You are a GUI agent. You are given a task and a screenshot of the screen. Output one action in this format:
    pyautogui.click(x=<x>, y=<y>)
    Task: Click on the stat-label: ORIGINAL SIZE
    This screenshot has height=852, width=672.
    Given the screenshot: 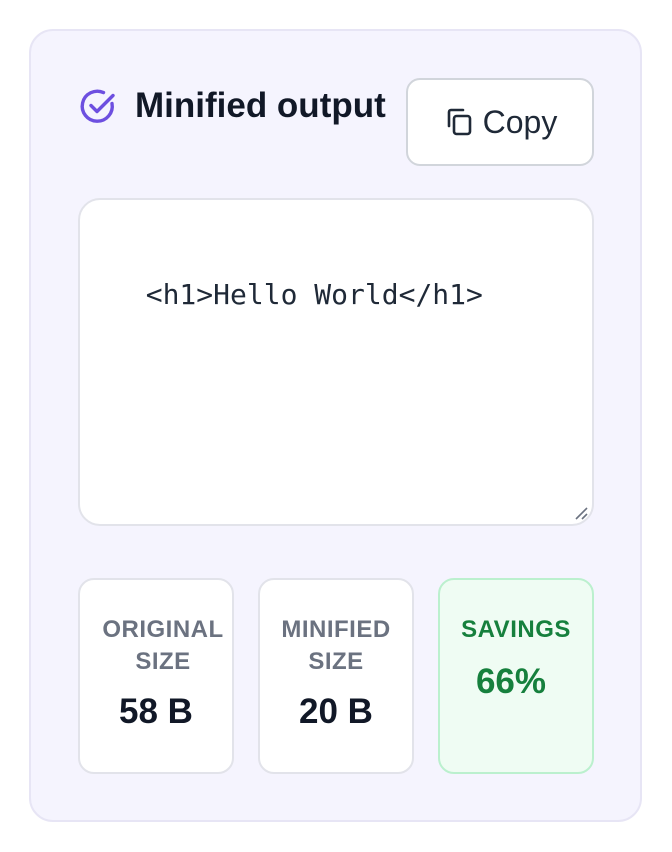 What is the action you would take?
    pyautogui.click(x=163, y=645)
    